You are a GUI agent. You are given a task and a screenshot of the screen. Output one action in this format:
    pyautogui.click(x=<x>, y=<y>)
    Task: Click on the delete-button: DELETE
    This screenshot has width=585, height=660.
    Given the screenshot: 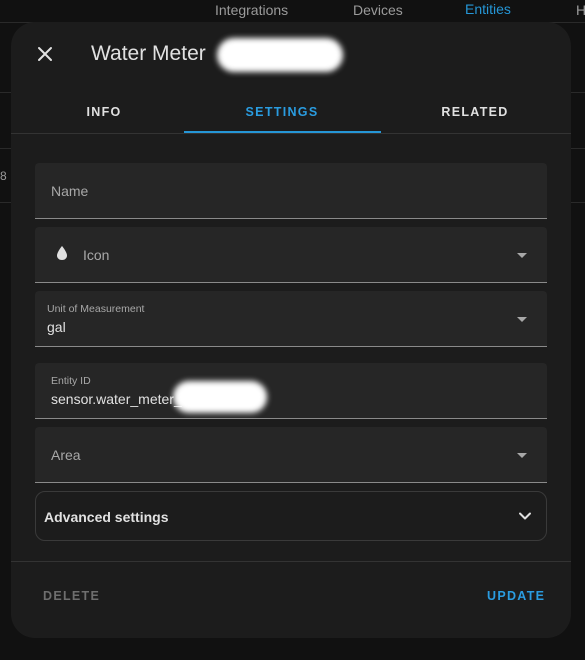 What is the action you would take?
    pyautogui.click(x=71, y=596)
    